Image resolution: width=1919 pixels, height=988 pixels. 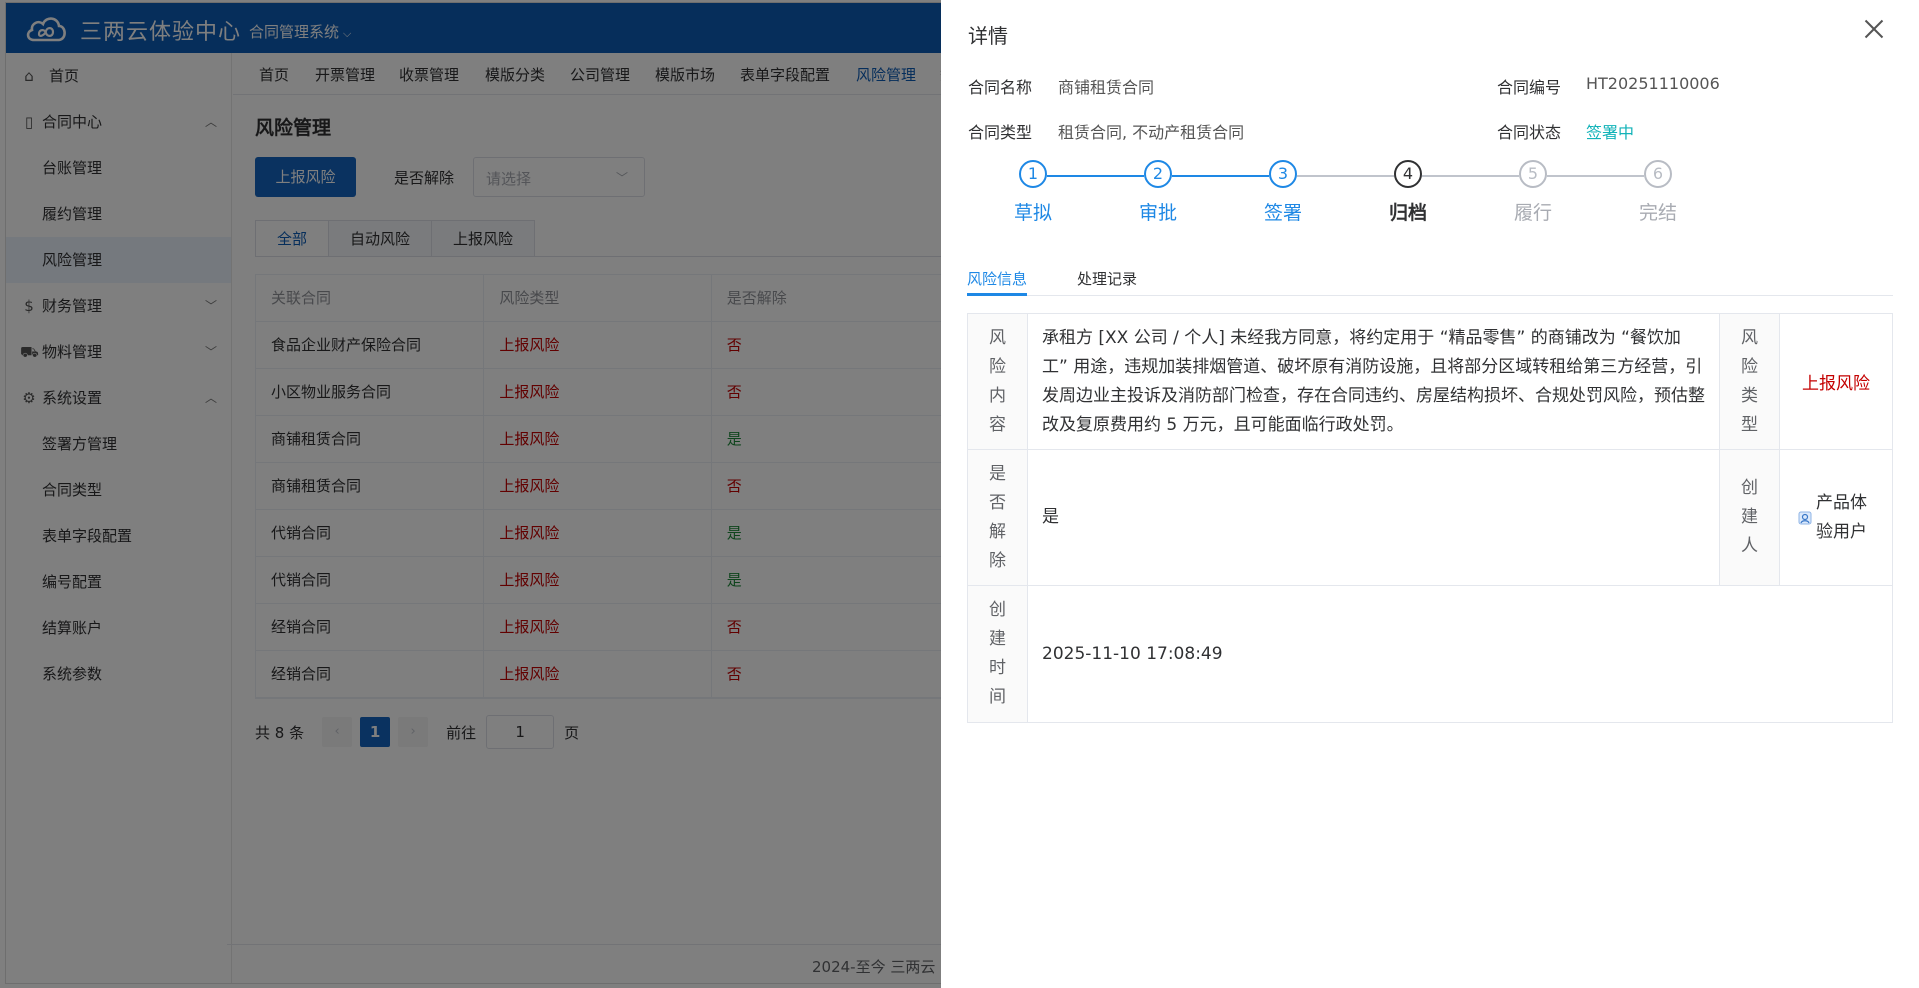 What do you see at coordinates (1529, 87) in the screenshot?
I see `contract-no-label: 合同编号` at bounding box center [1529, 87].